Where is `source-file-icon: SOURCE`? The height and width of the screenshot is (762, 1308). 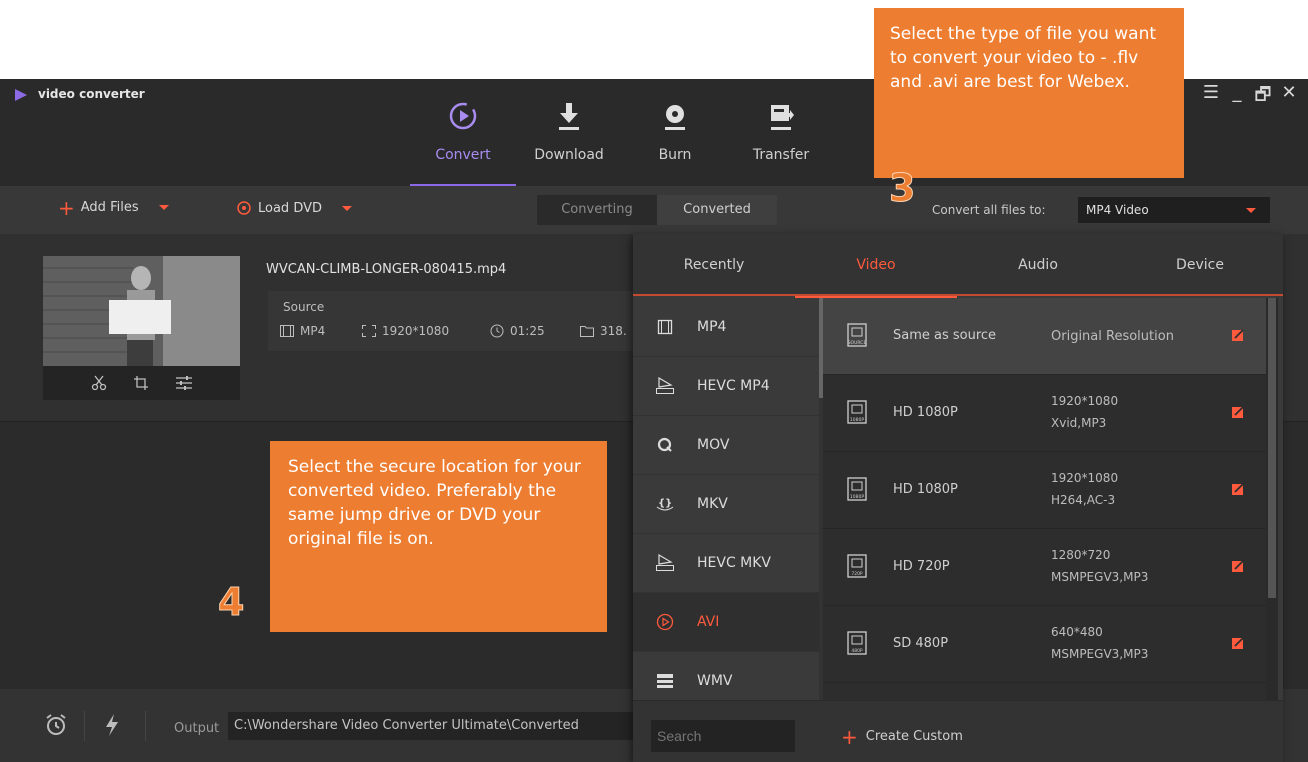 source-file-icon: SOURCE is located at coordinates (857, 335).